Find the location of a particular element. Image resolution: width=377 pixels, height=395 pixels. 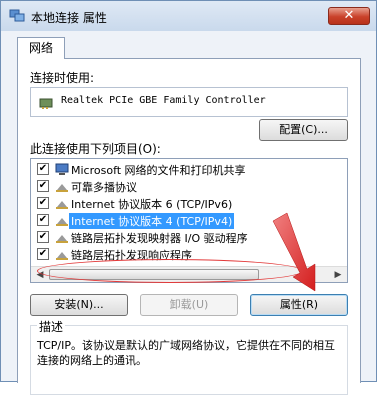

list-item-selected: ✔ Internet 协议版本 4 (TCP/IPv4) is located at coordinates (187, 220).